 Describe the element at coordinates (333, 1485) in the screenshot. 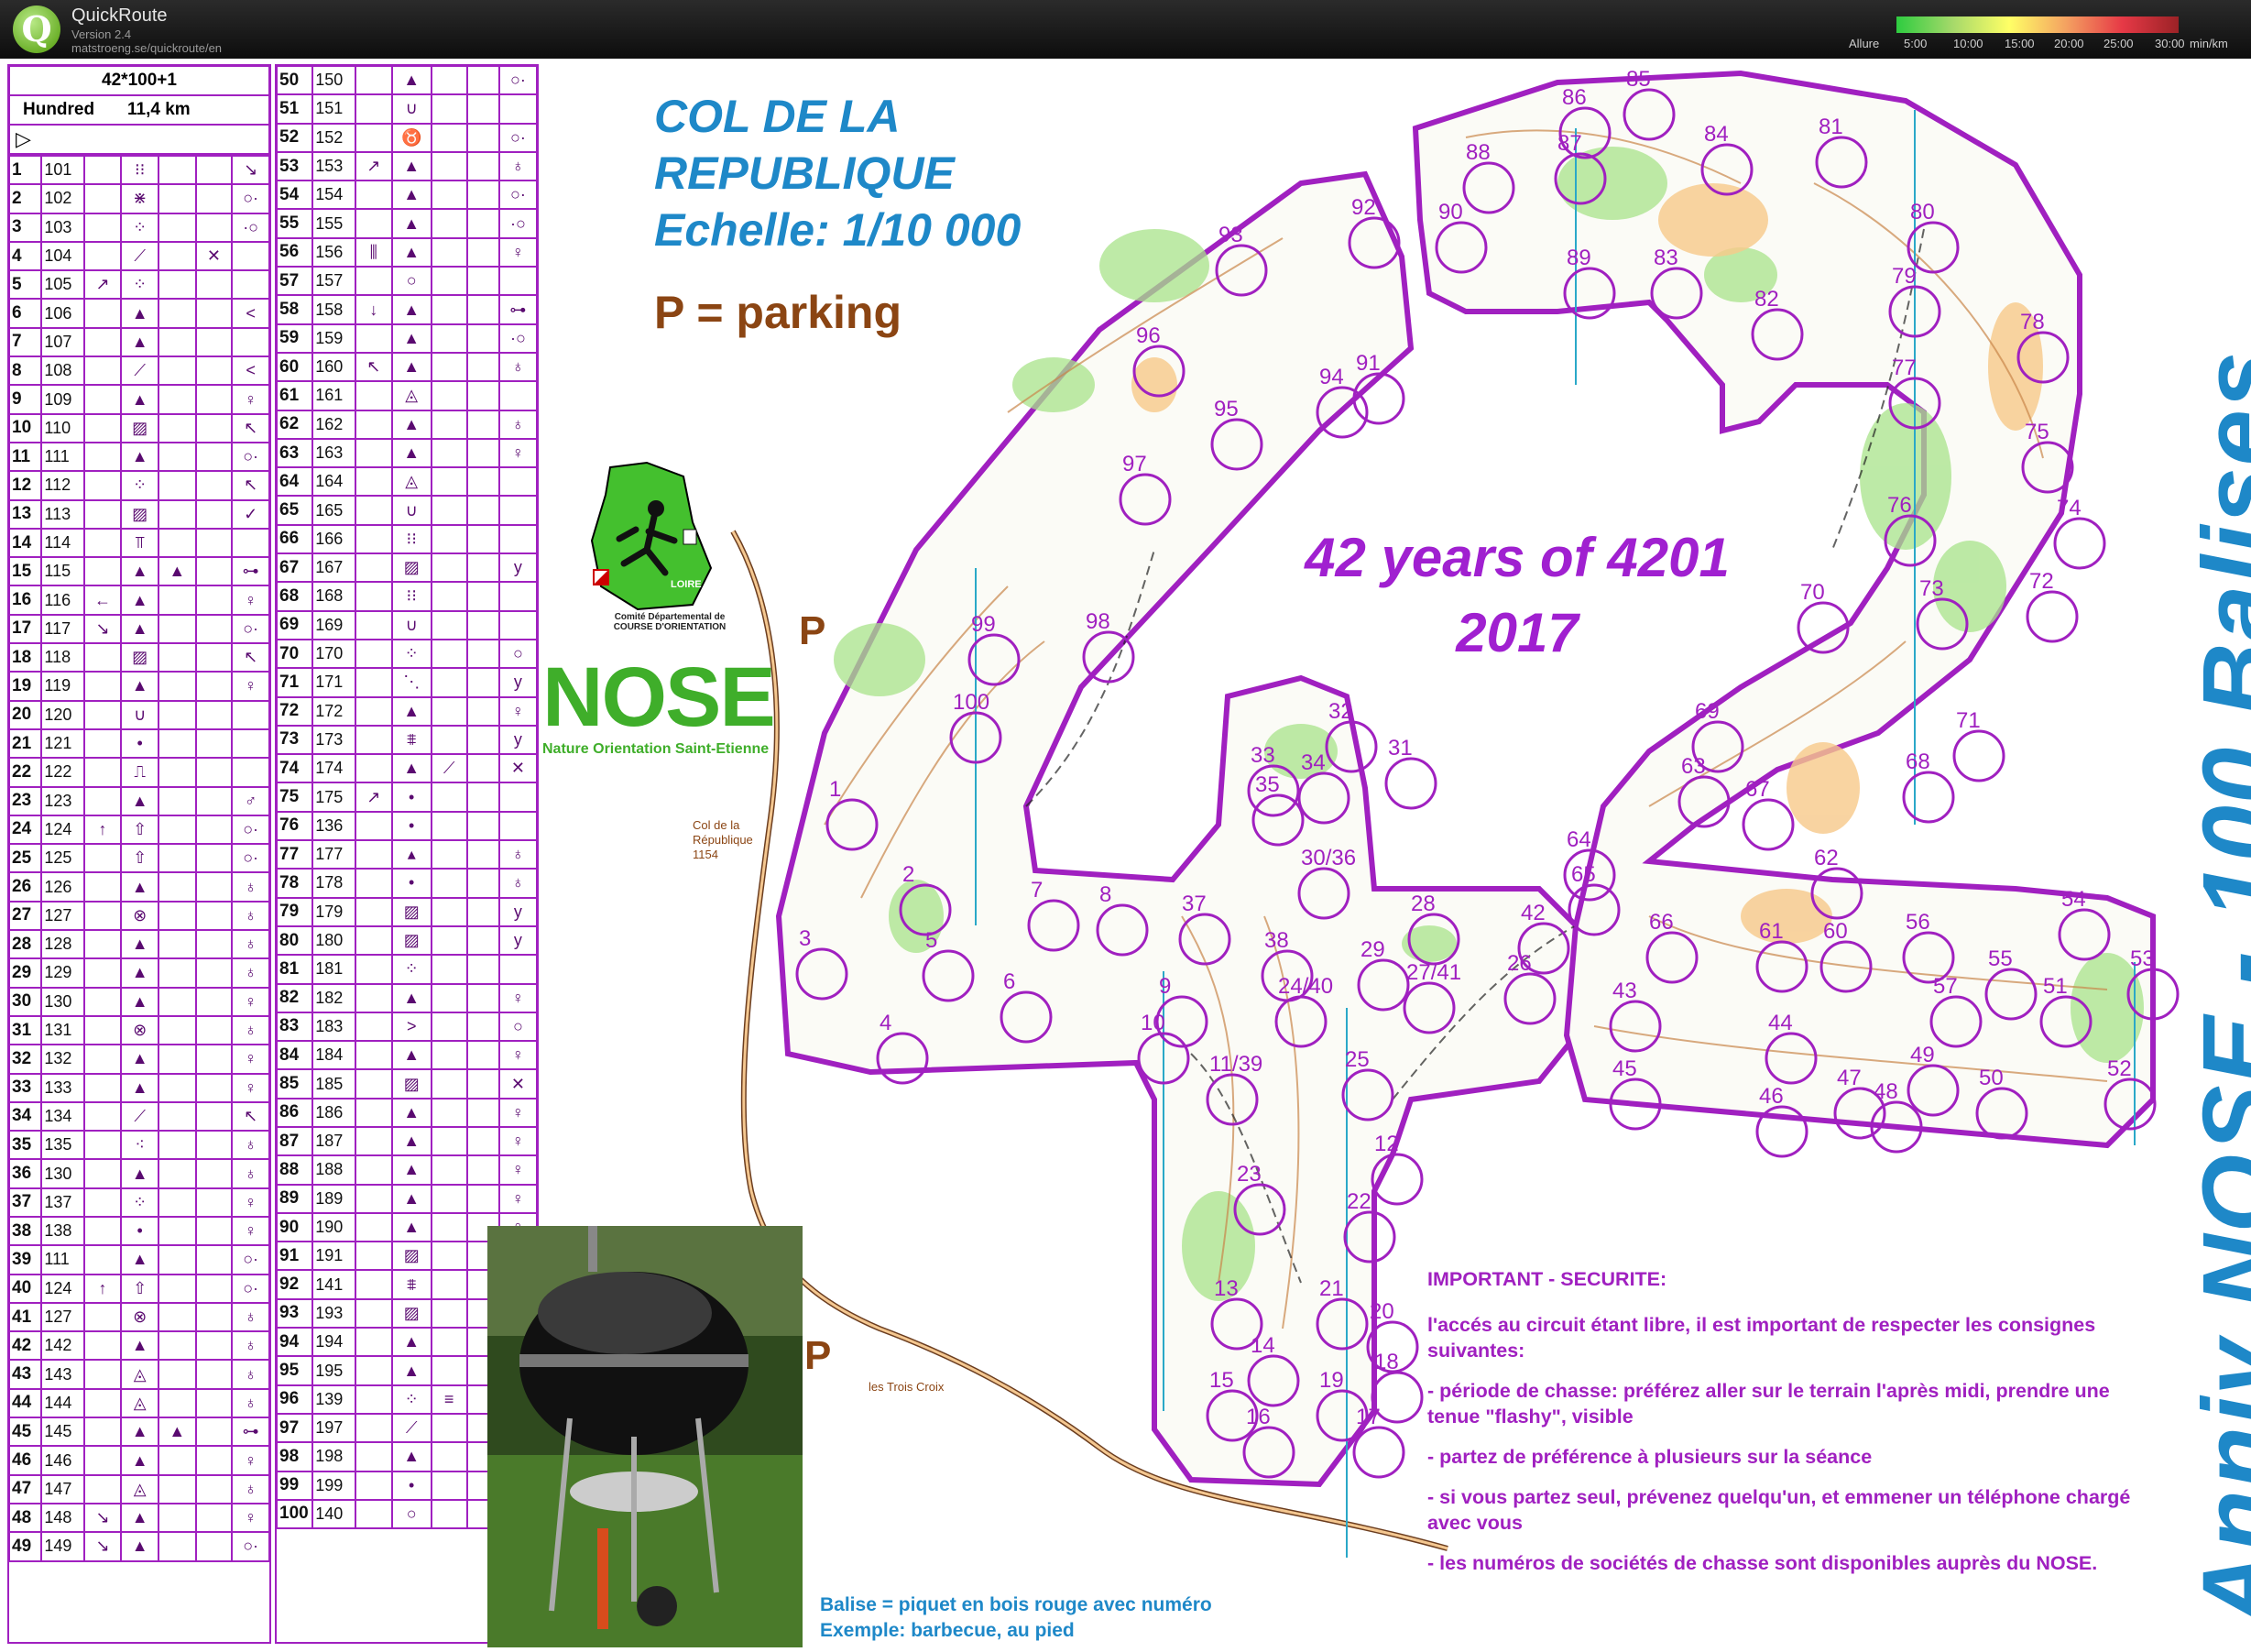

I see `control-code: 199` at that location.